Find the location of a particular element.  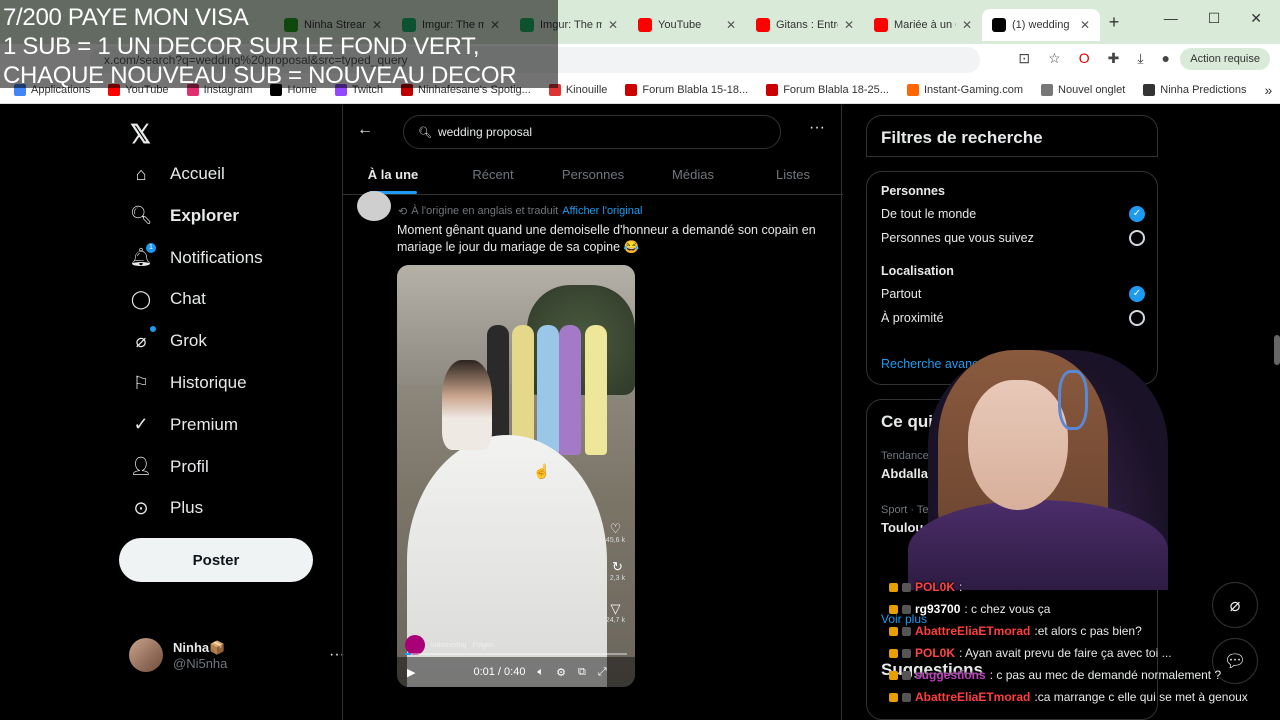

nav-item-grok: ⌀ Grok is located at coordinates (168, 339).